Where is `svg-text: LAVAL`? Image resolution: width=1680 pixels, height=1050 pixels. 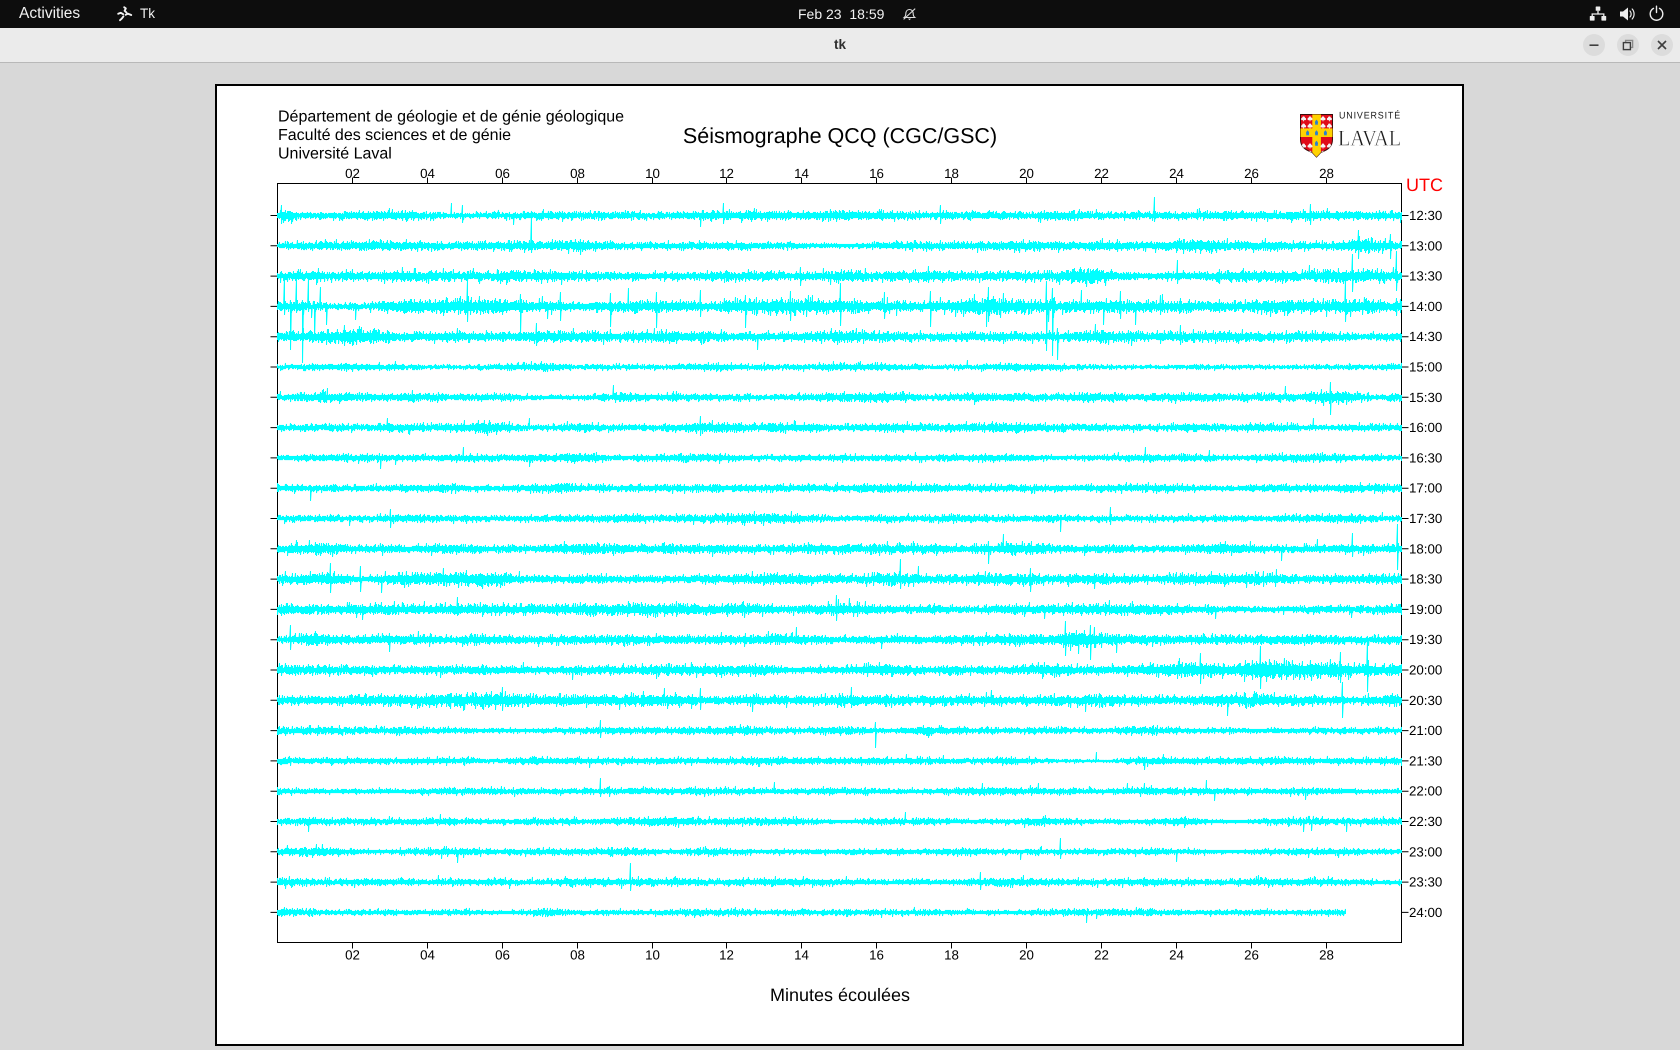
svg-text: LAVAL is located at coordinates (1369, 138).